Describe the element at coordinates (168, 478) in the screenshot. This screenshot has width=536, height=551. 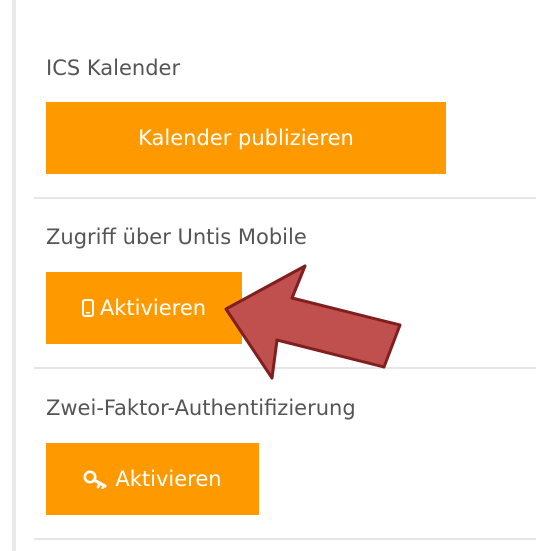
I see `activate-two-factor-button-label: Aktivieren` at that location.